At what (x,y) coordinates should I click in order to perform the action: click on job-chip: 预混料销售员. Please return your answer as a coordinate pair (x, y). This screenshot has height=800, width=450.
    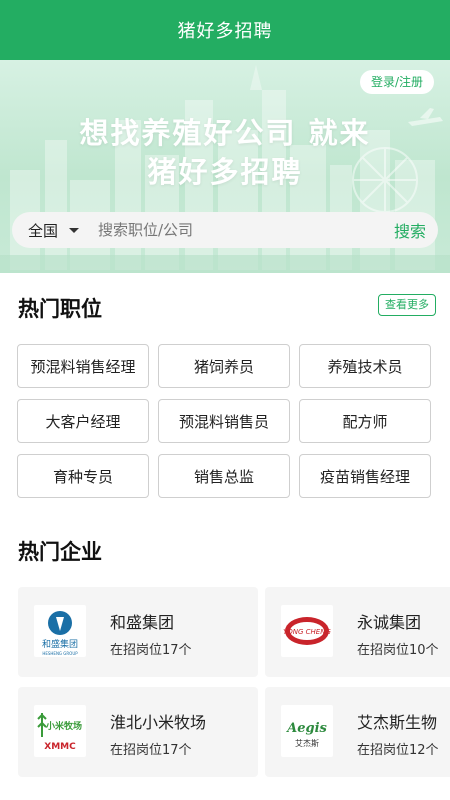
    Looking at the image, I should click on (224, 421).